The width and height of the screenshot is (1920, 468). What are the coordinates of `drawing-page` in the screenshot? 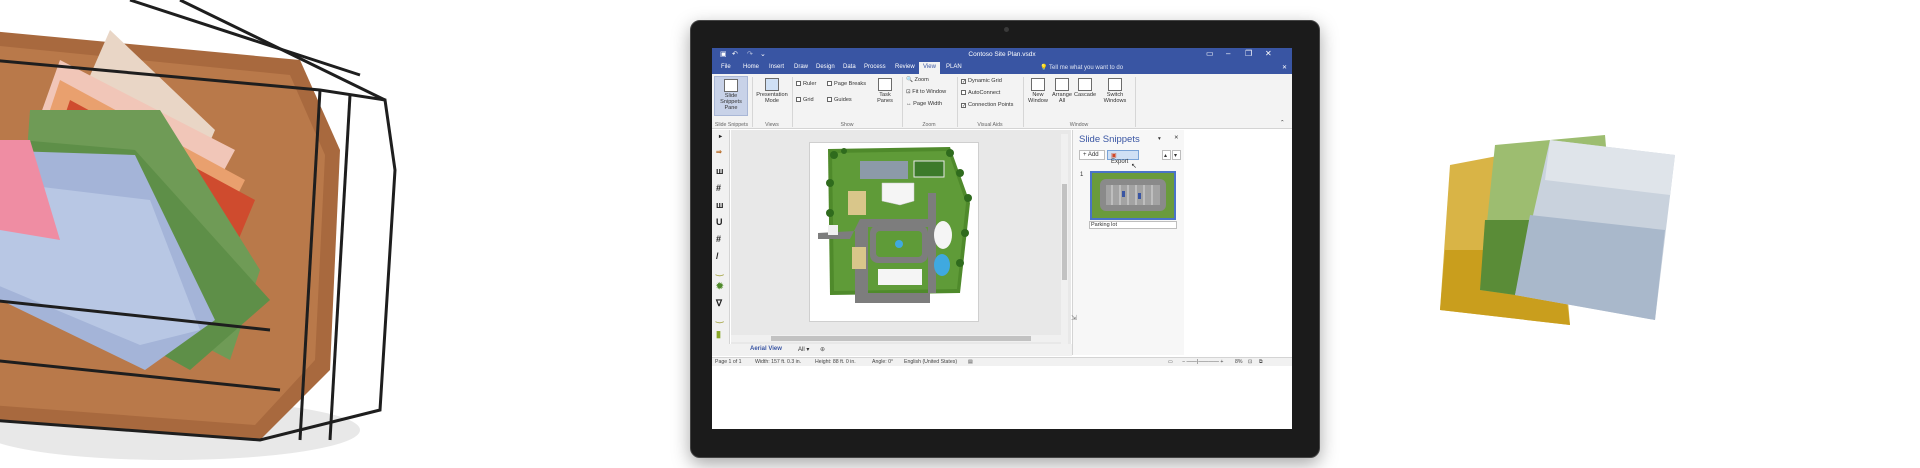 It's located at (894, 232).